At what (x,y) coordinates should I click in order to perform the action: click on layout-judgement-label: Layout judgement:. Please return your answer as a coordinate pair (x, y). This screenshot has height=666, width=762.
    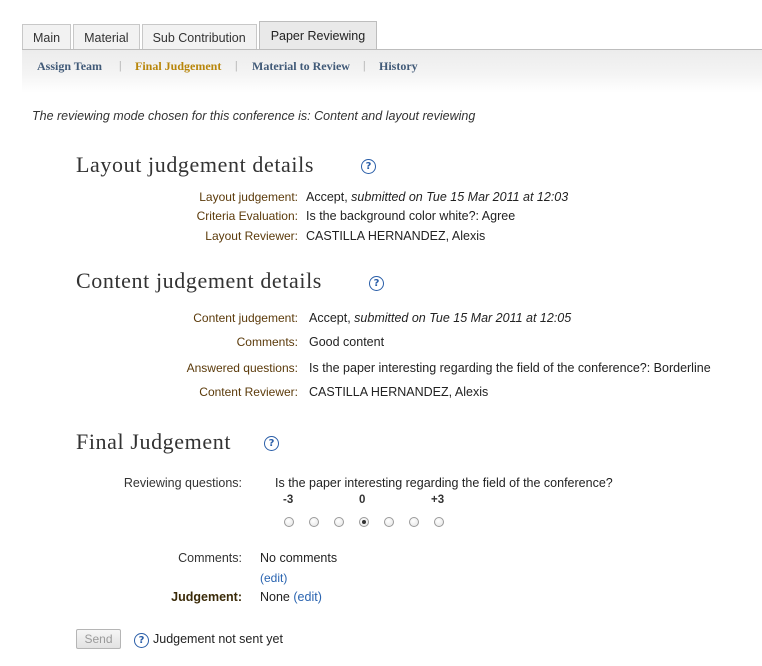
    Looking at the image, I should click on (248, 197).